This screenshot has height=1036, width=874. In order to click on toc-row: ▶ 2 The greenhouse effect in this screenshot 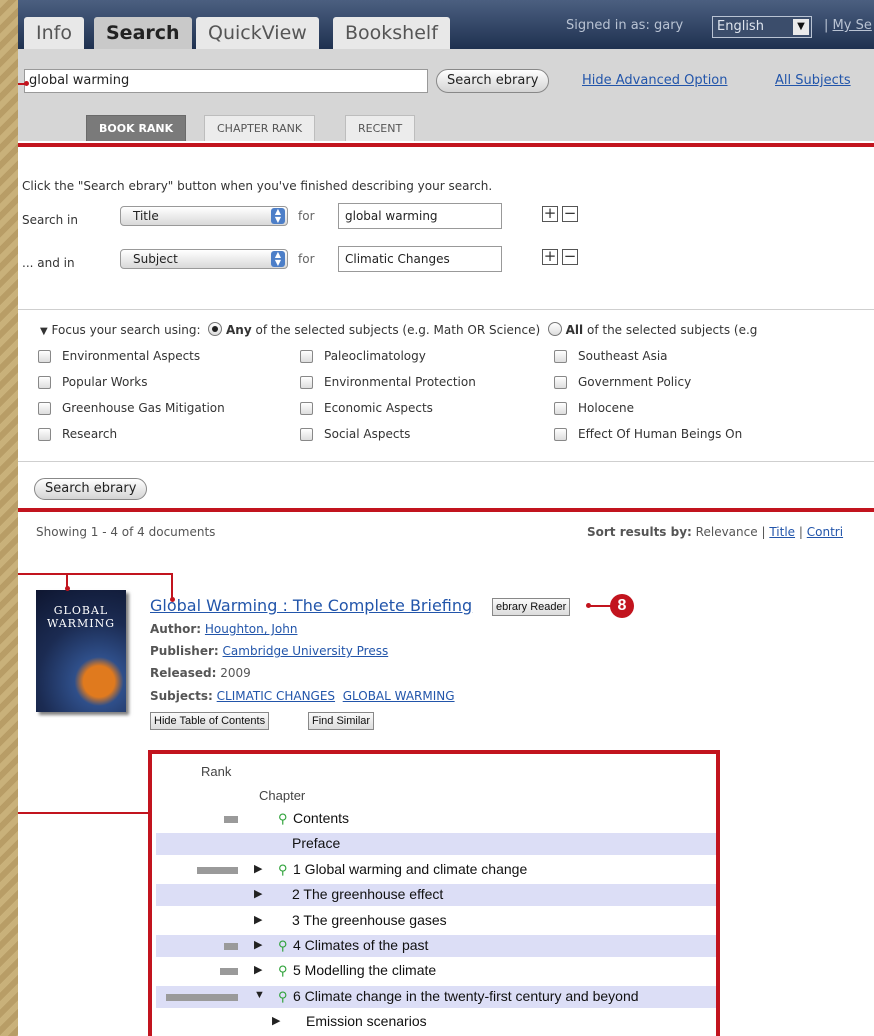, I will do `click(436, 895)`.